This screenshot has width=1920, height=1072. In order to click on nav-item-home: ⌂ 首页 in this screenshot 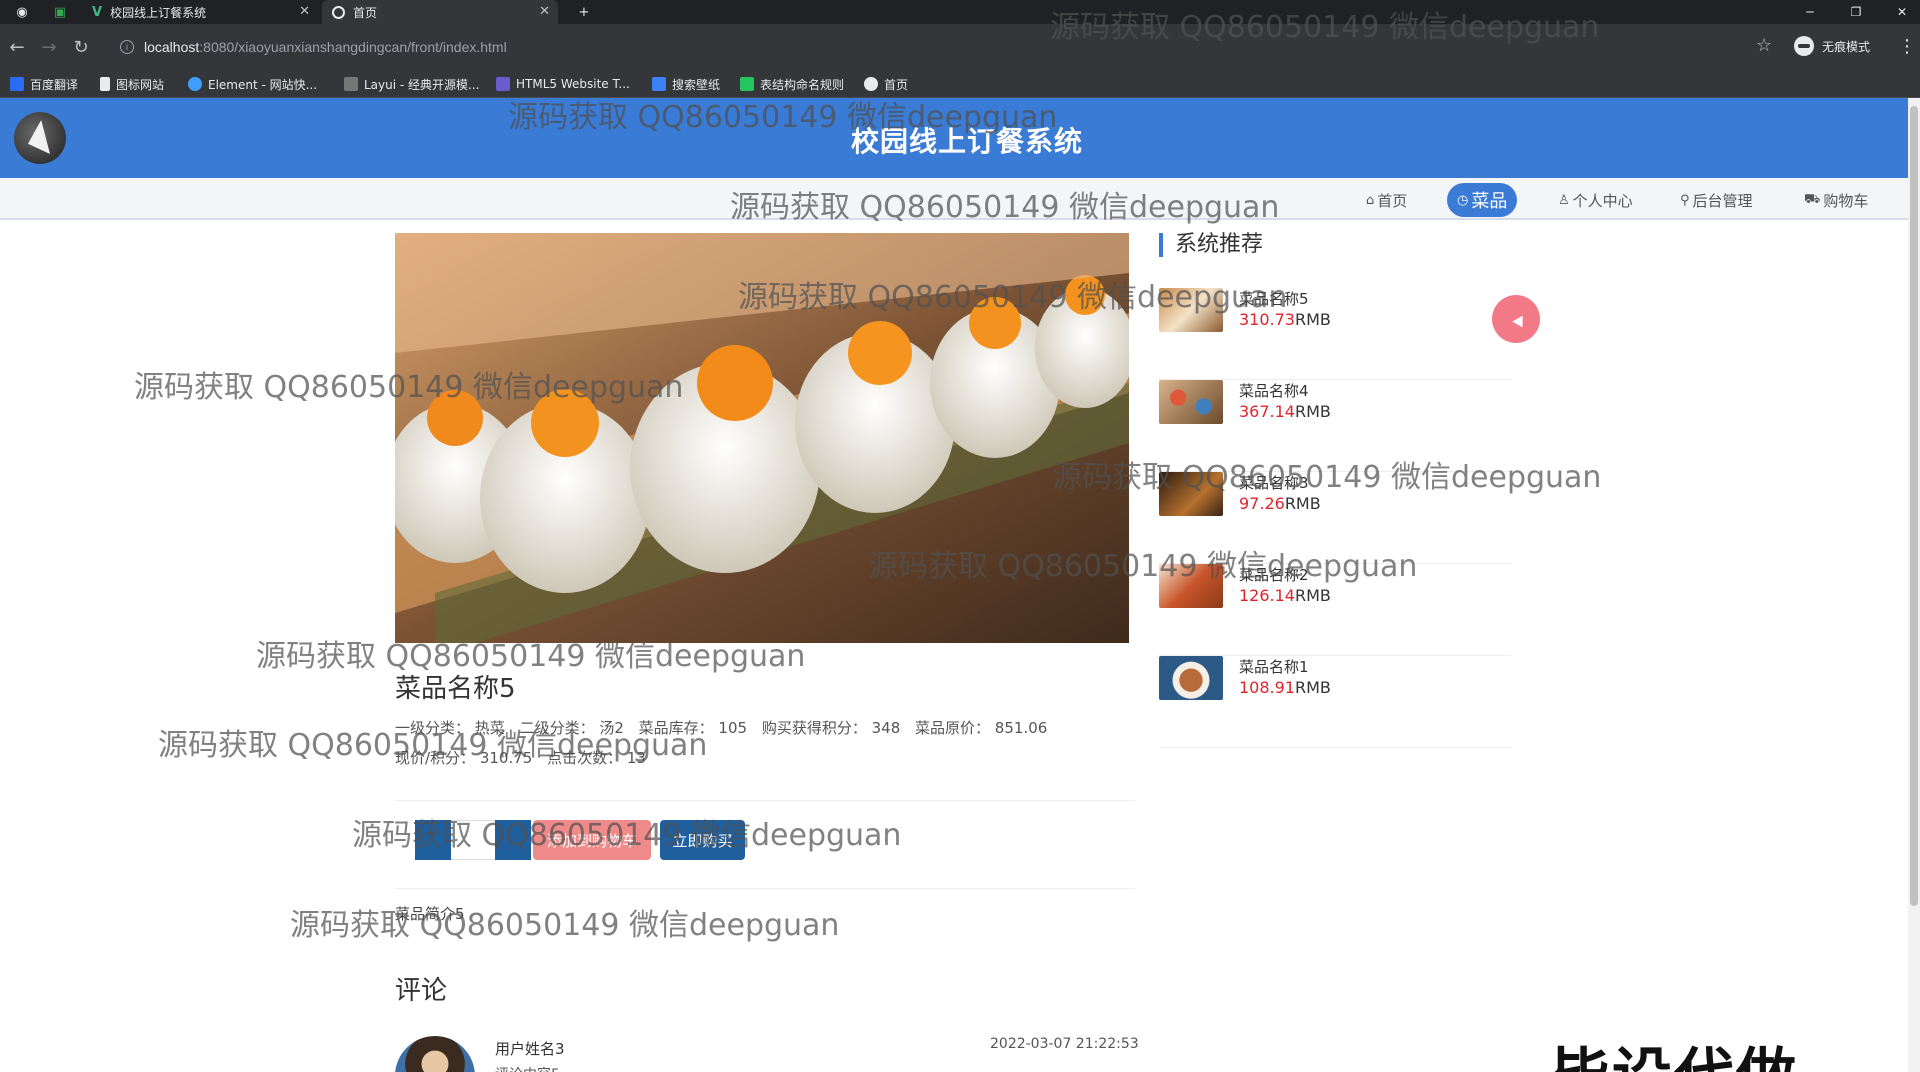, I will do `click(1386, 200)`.